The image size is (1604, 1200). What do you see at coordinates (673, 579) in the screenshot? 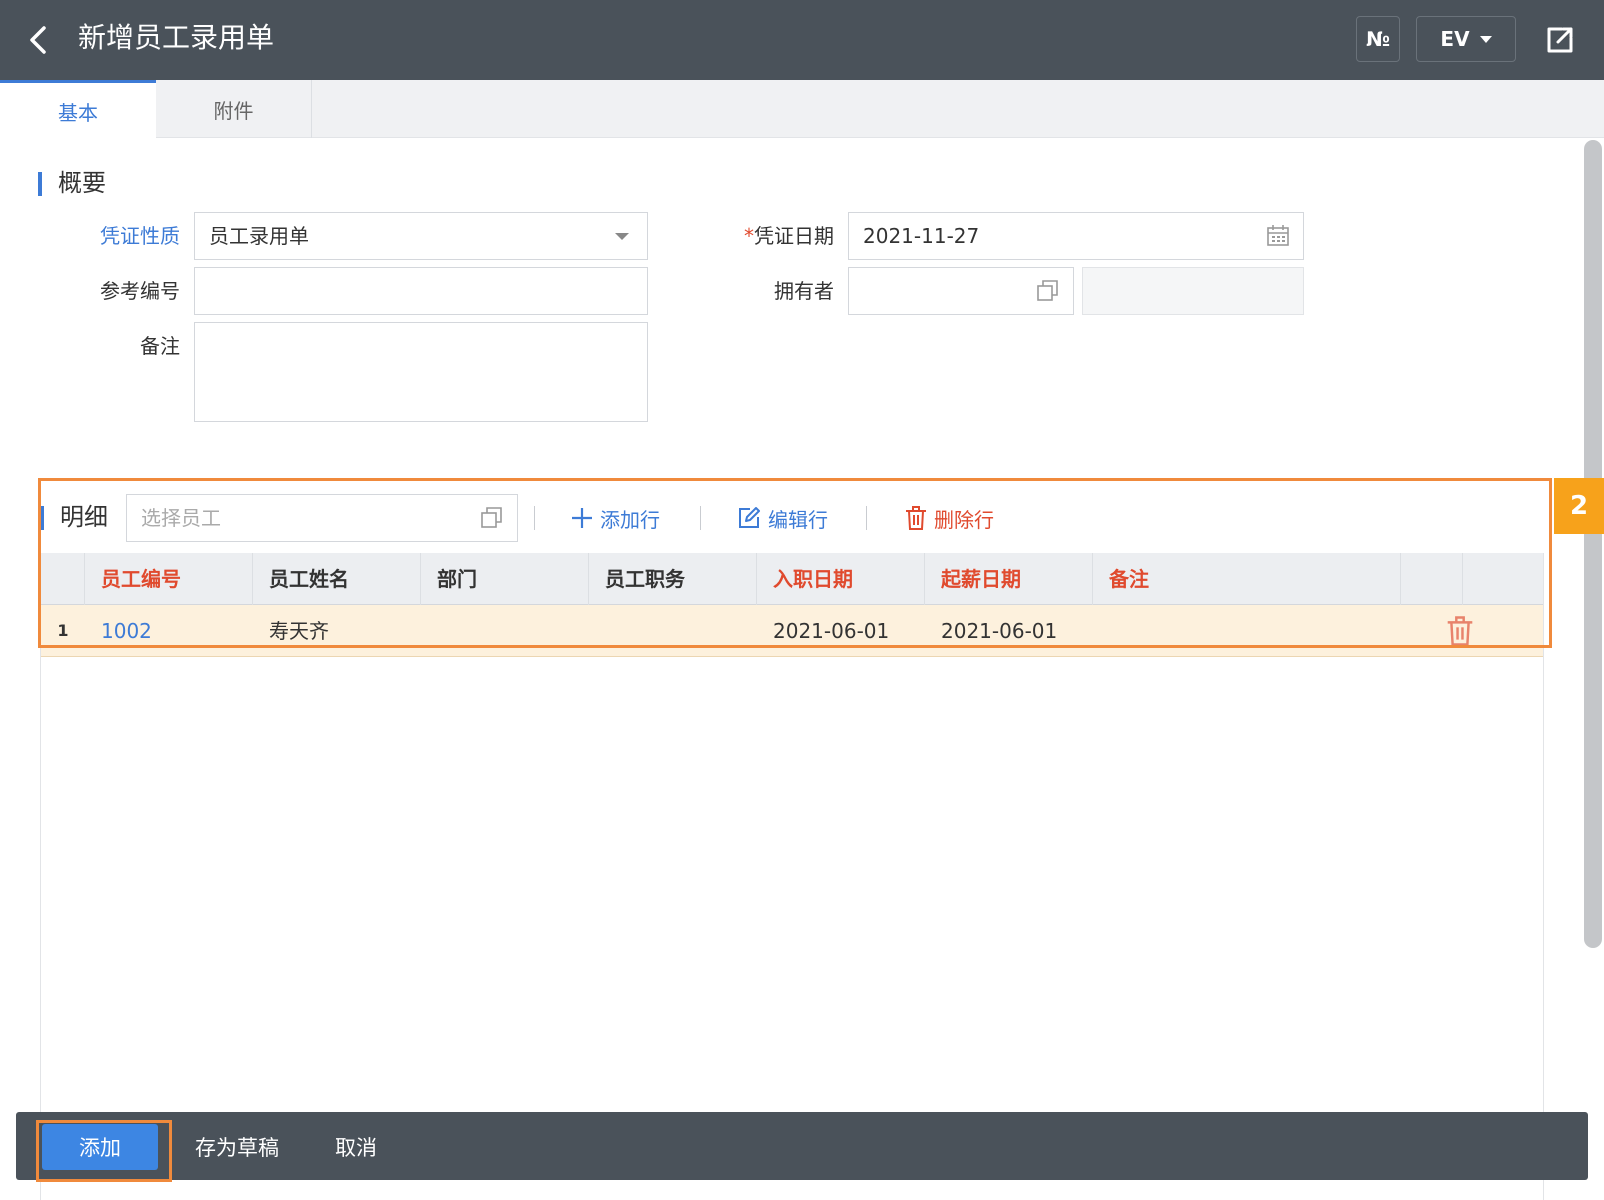
I see `column-header-position: 员工职务` at bounding box center [673, 579].